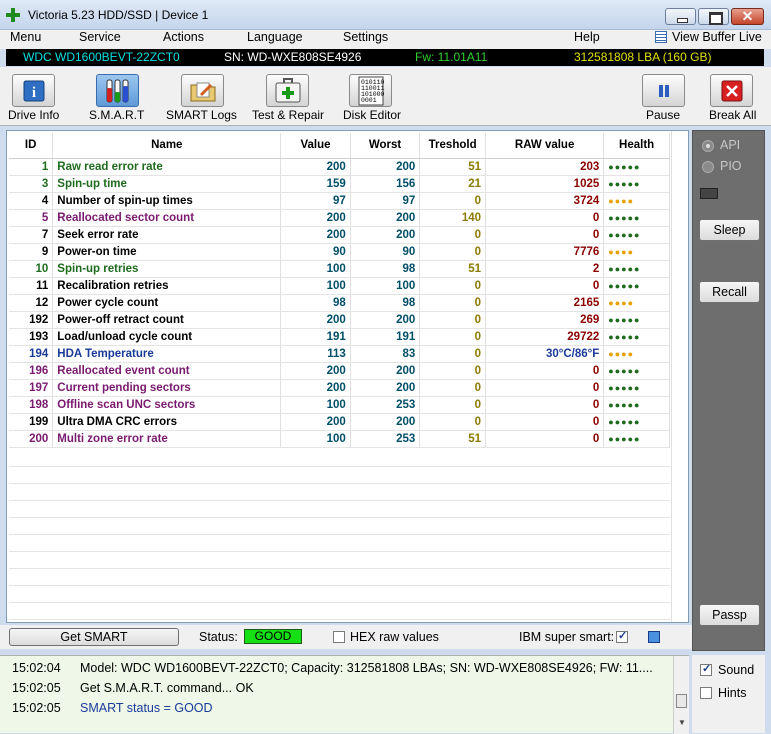  What do you see at coordinates (118, 15) in the screenshot?
I see `window-title: Victoria 5.23 HDD/SSD | Device 1` at bounding box center [118, 15].